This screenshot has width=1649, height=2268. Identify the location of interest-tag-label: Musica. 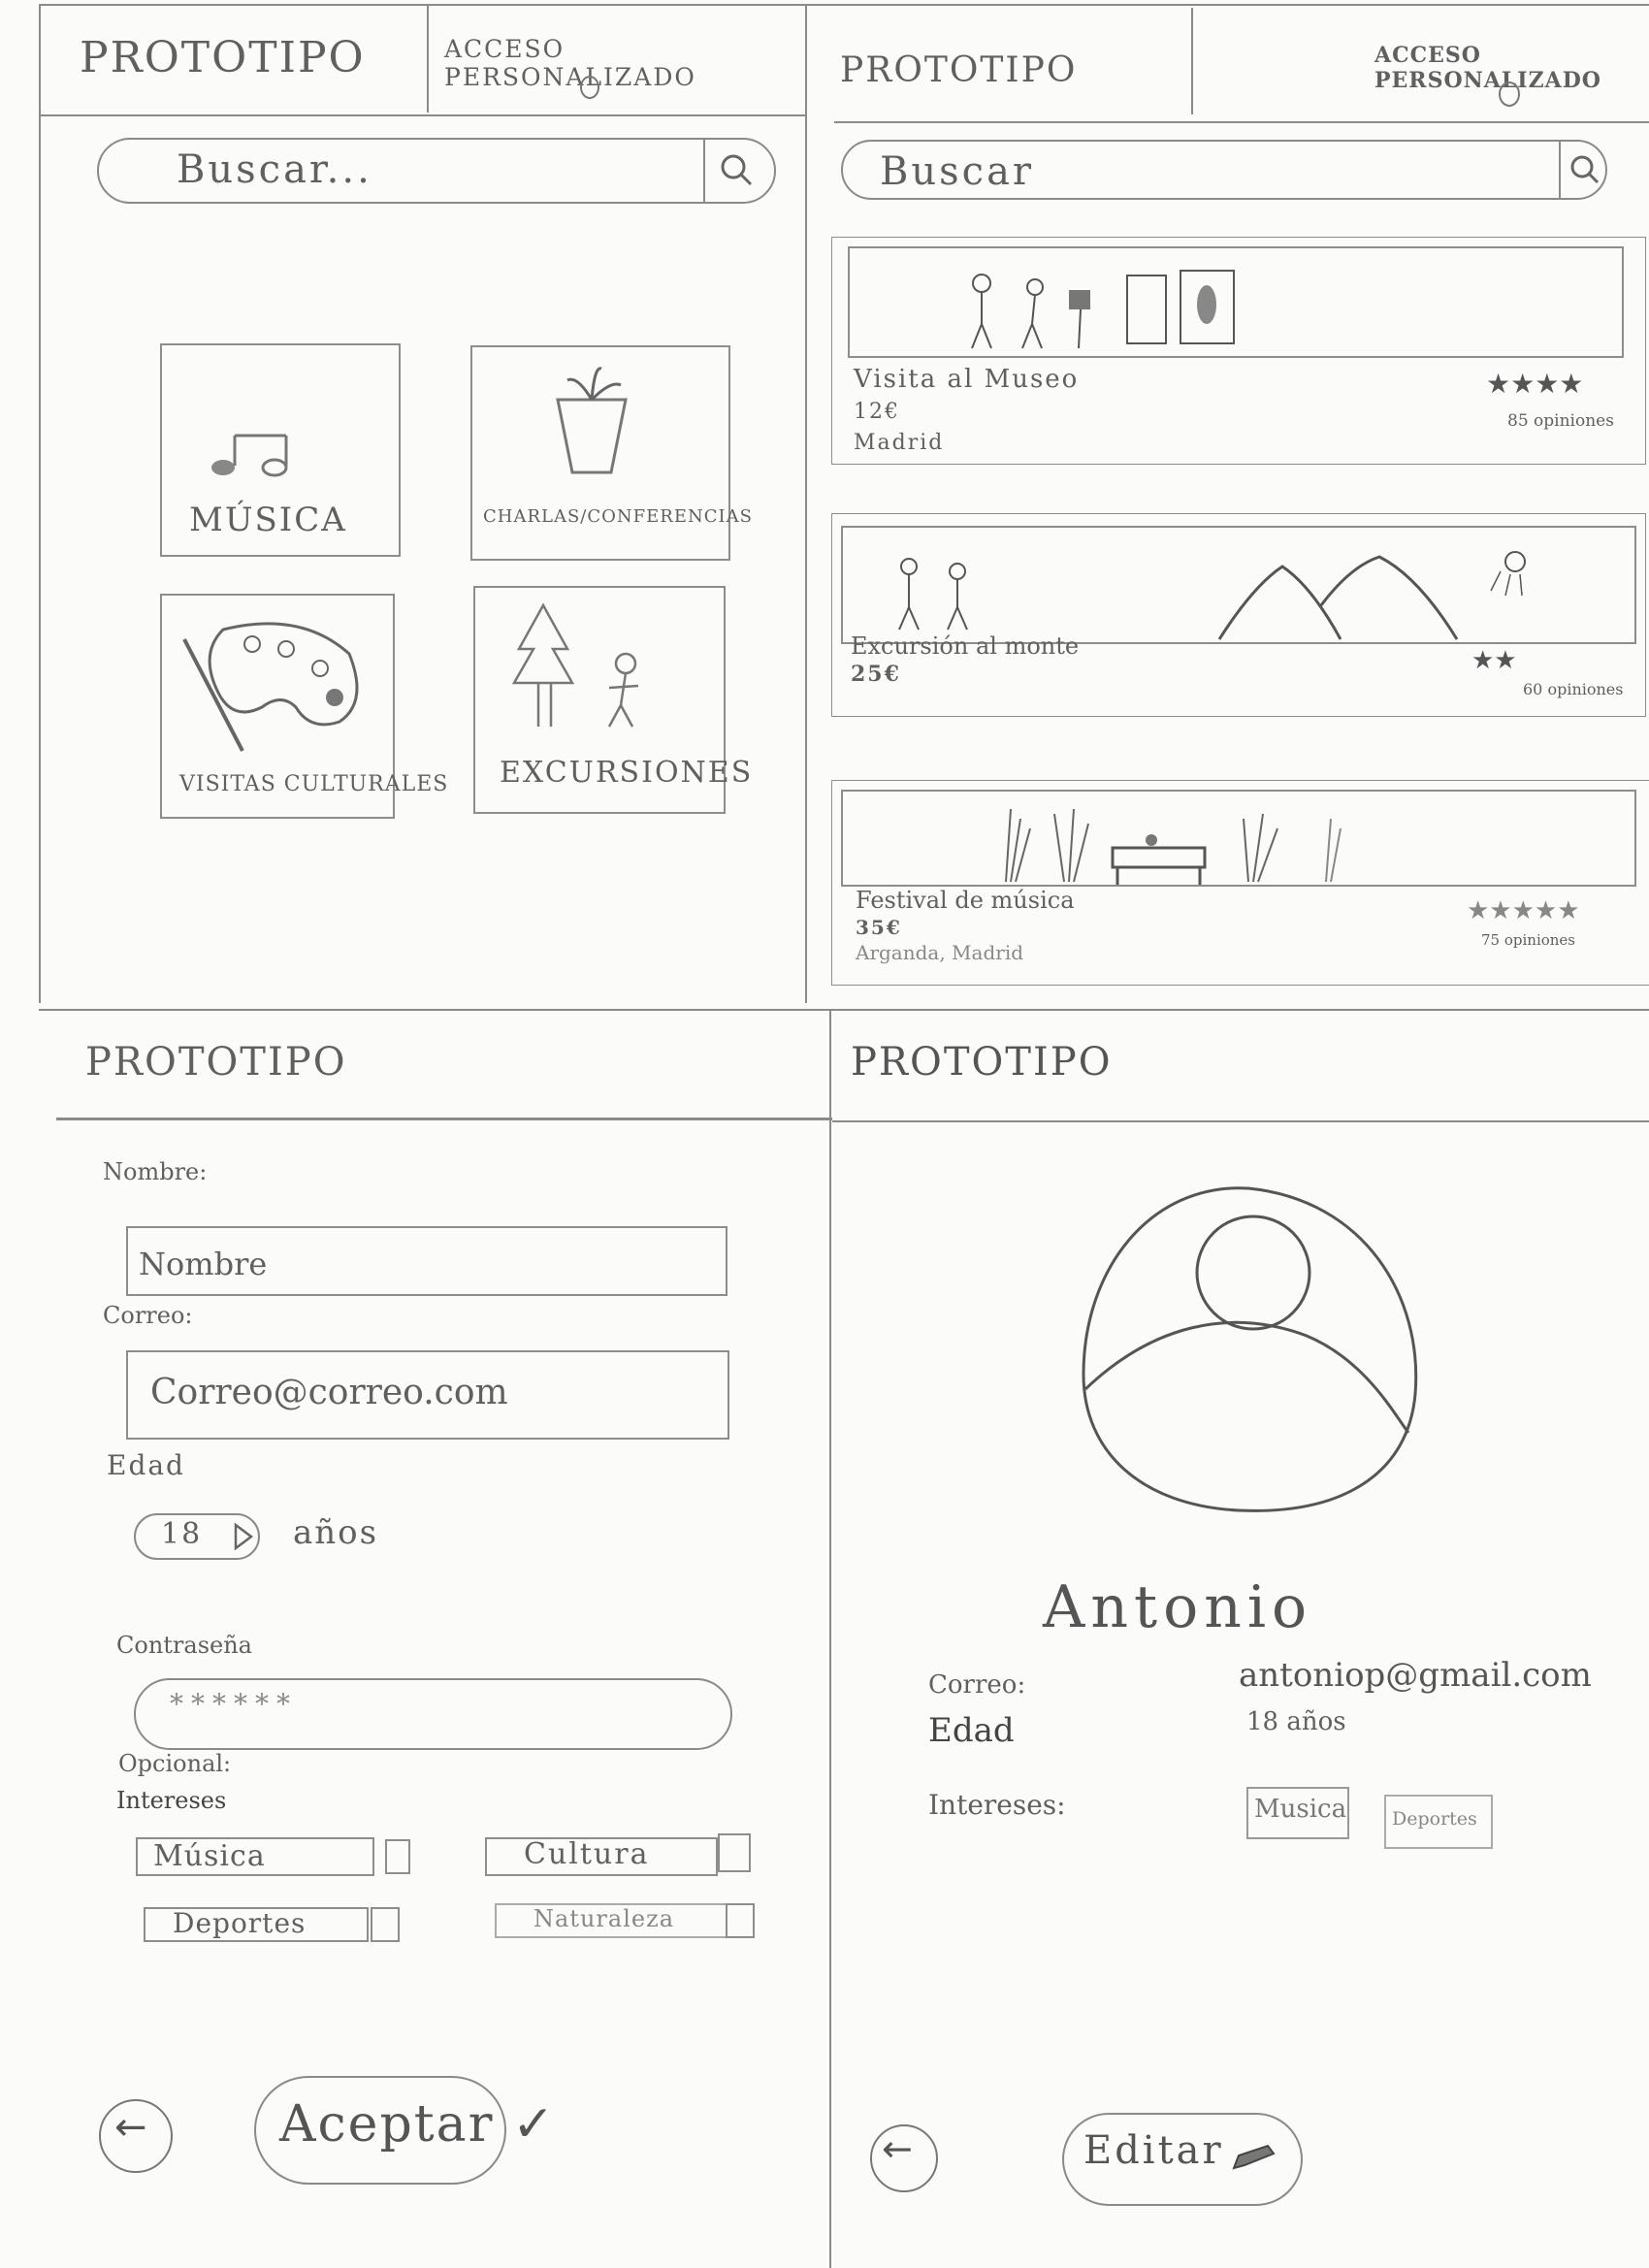
(1300, 1809).